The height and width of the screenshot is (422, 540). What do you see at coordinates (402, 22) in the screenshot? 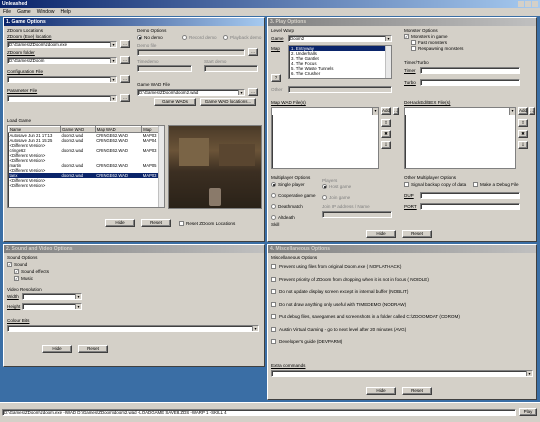
I see `play-options-titlebar: 3. Play Options` at bounding box center [402, 22].